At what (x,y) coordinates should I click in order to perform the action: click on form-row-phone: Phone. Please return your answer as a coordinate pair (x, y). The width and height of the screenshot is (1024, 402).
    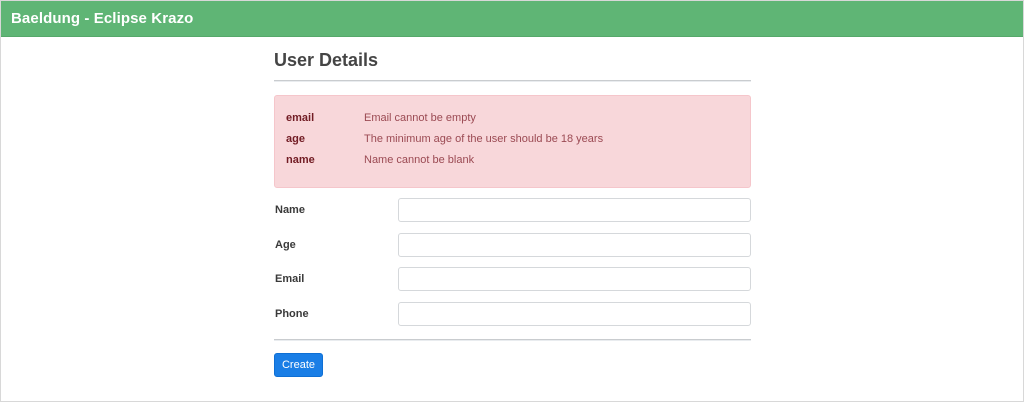
    Looking at the image, I should click on (512, 319).